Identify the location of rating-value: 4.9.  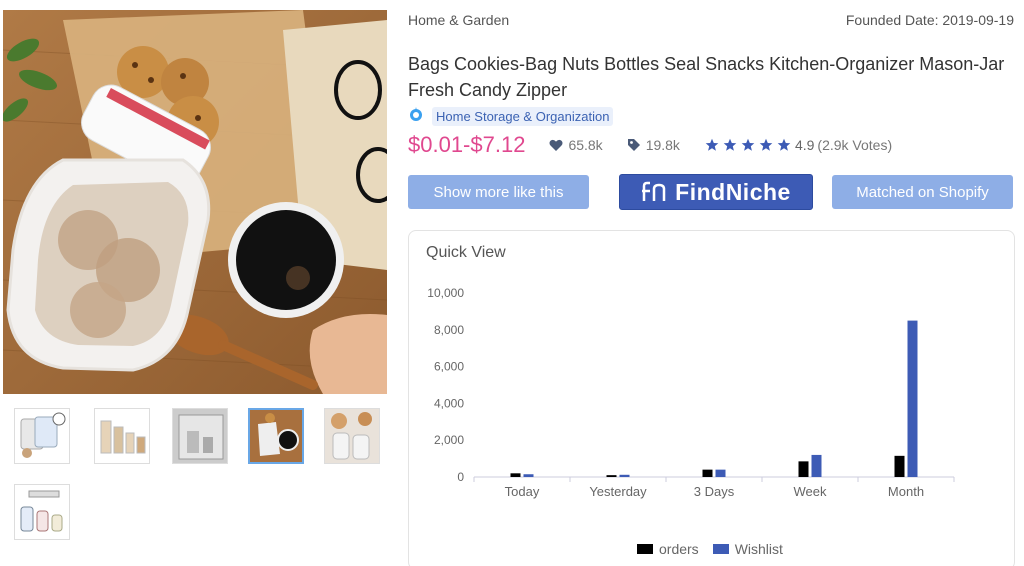
(804, 145).